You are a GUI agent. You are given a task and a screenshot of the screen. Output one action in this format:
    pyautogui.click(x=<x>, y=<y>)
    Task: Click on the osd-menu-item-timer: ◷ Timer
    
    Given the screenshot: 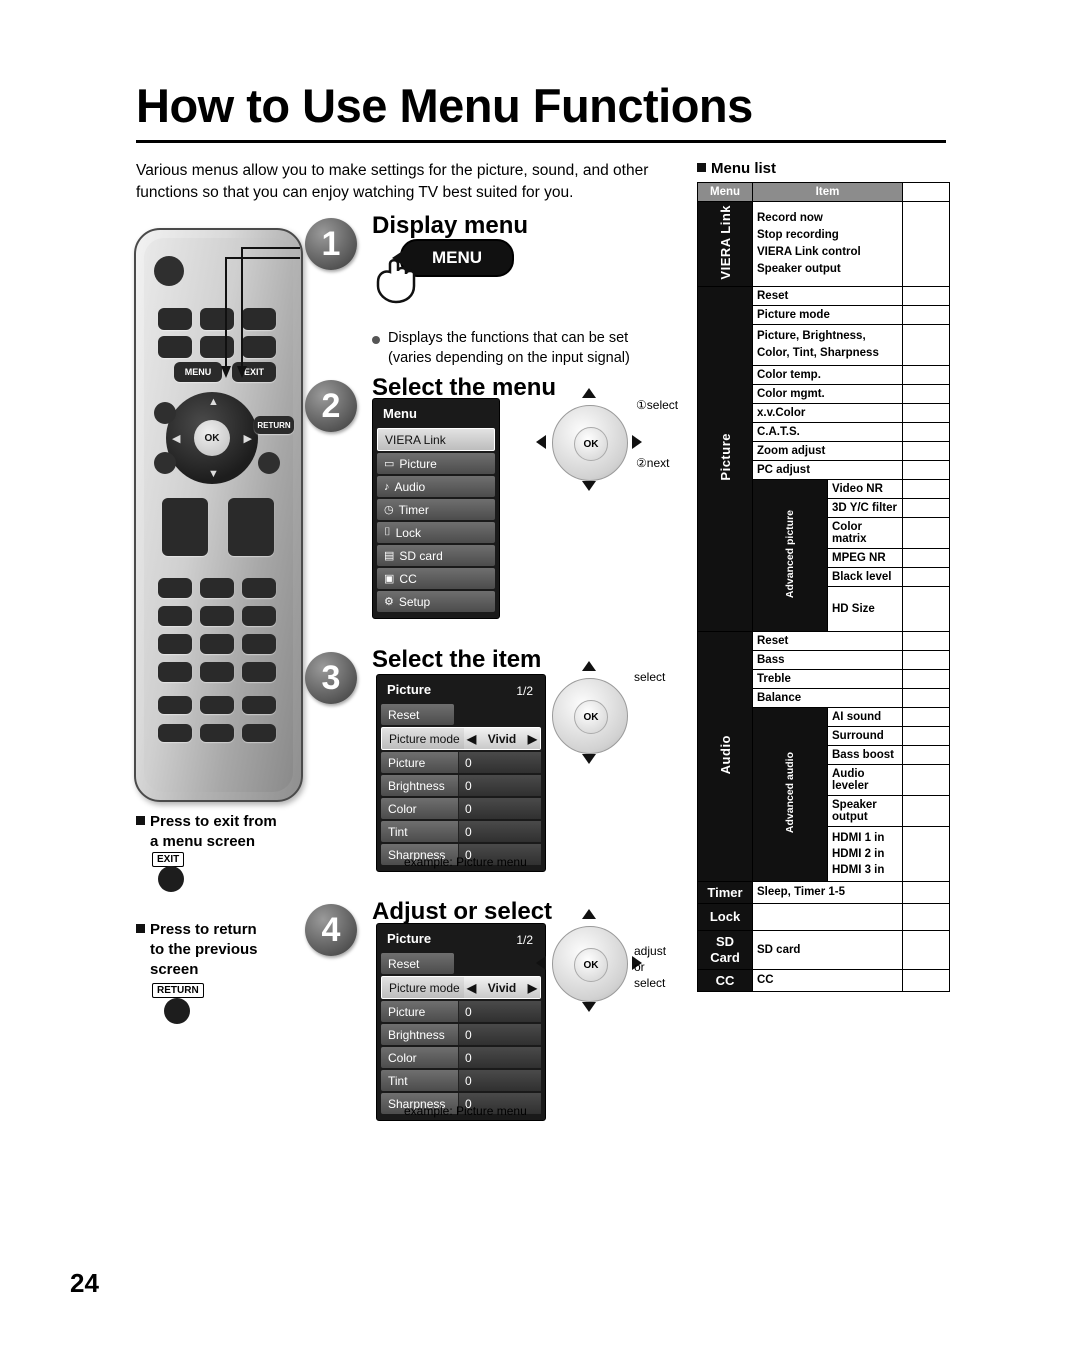 What is the action you would take?
    pyautogui.click(x=436, y=509)
    